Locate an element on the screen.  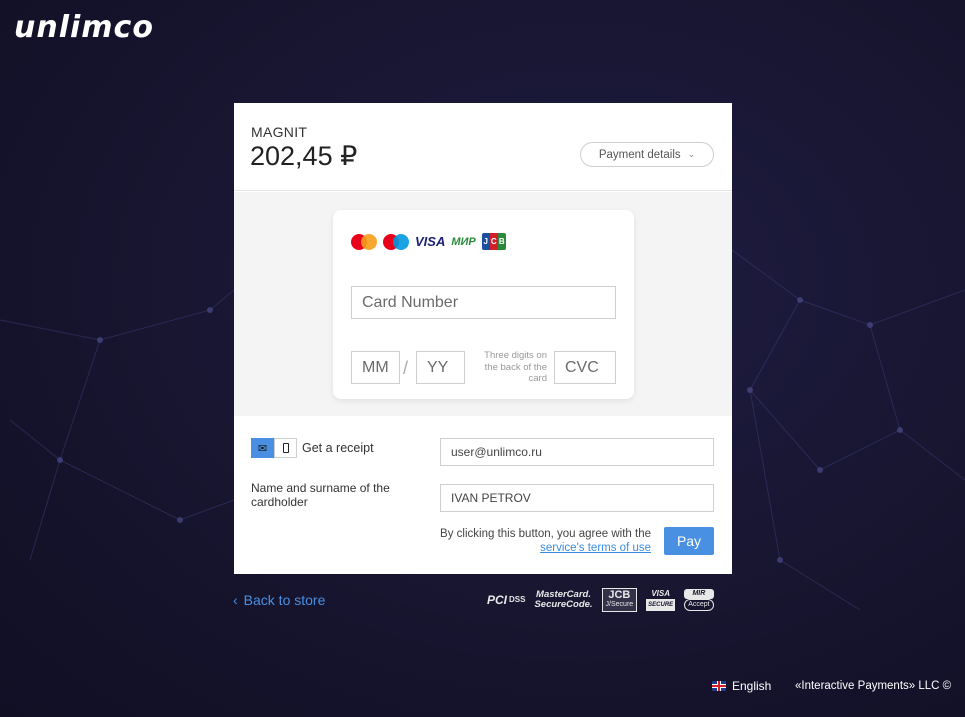
visa-secure-badge: VISA SECURE is located at coordinates (661, 600).